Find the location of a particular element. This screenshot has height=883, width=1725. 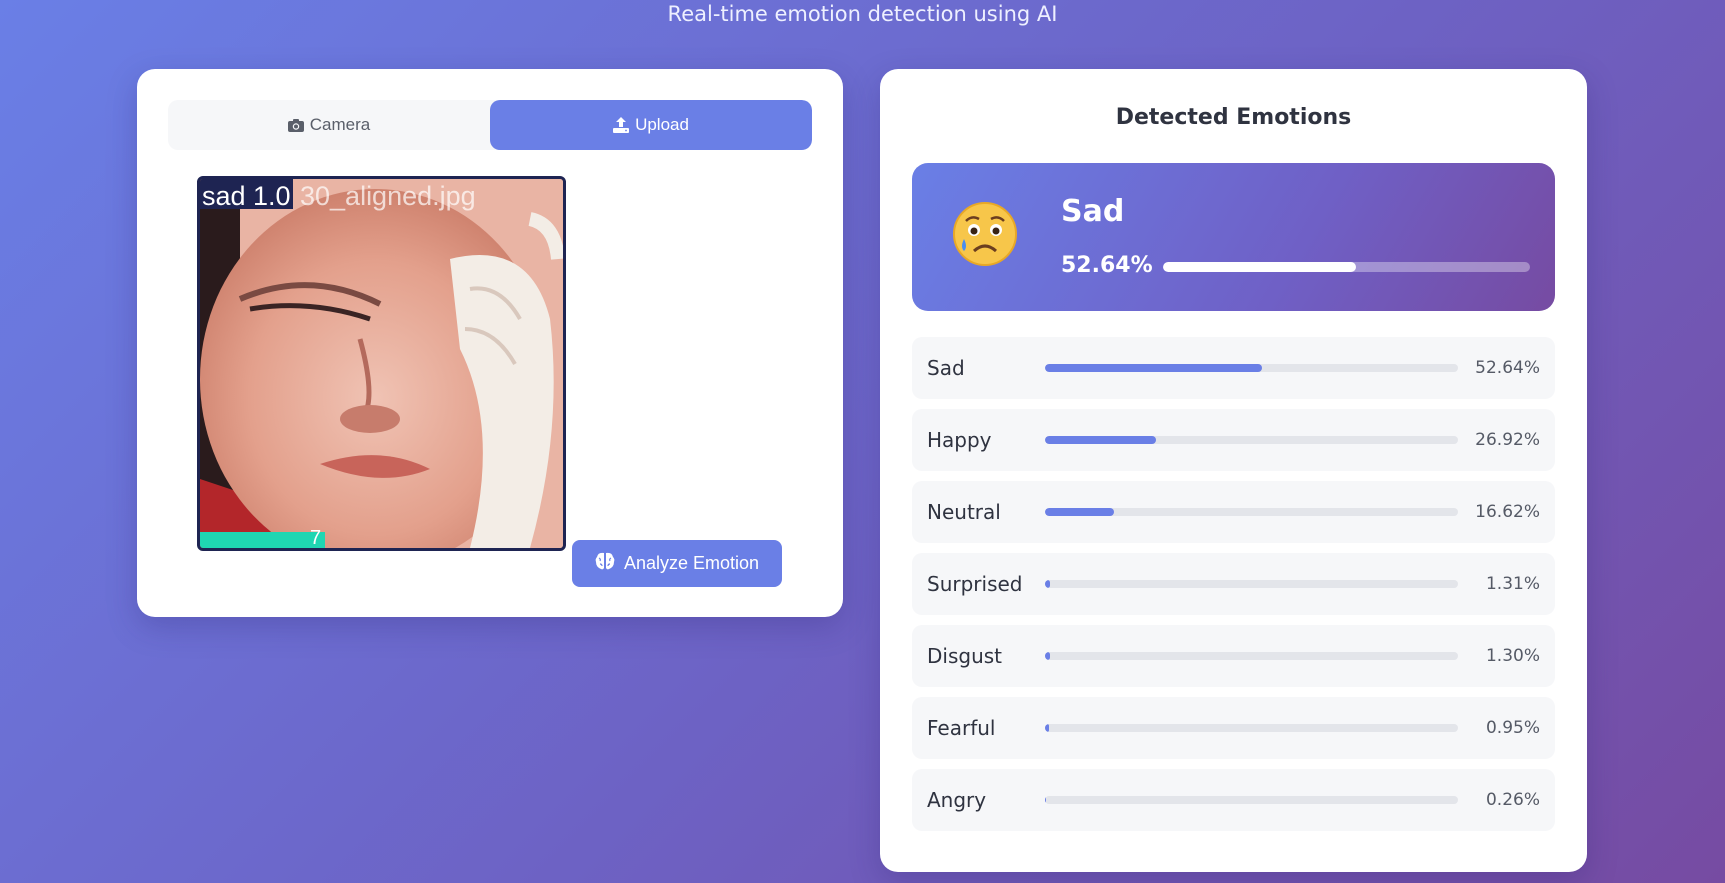

top-emotion-progress-track is located at coordinates (1346, 267).